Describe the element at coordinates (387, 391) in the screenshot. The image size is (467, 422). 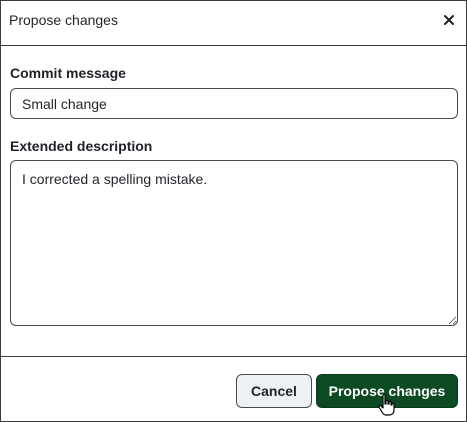
I see `propose-changes-button: Propose changes` at that location.